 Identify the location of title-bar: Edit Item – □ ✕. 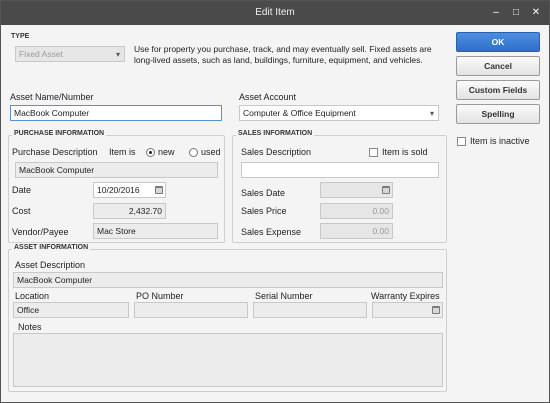
(275, 13).